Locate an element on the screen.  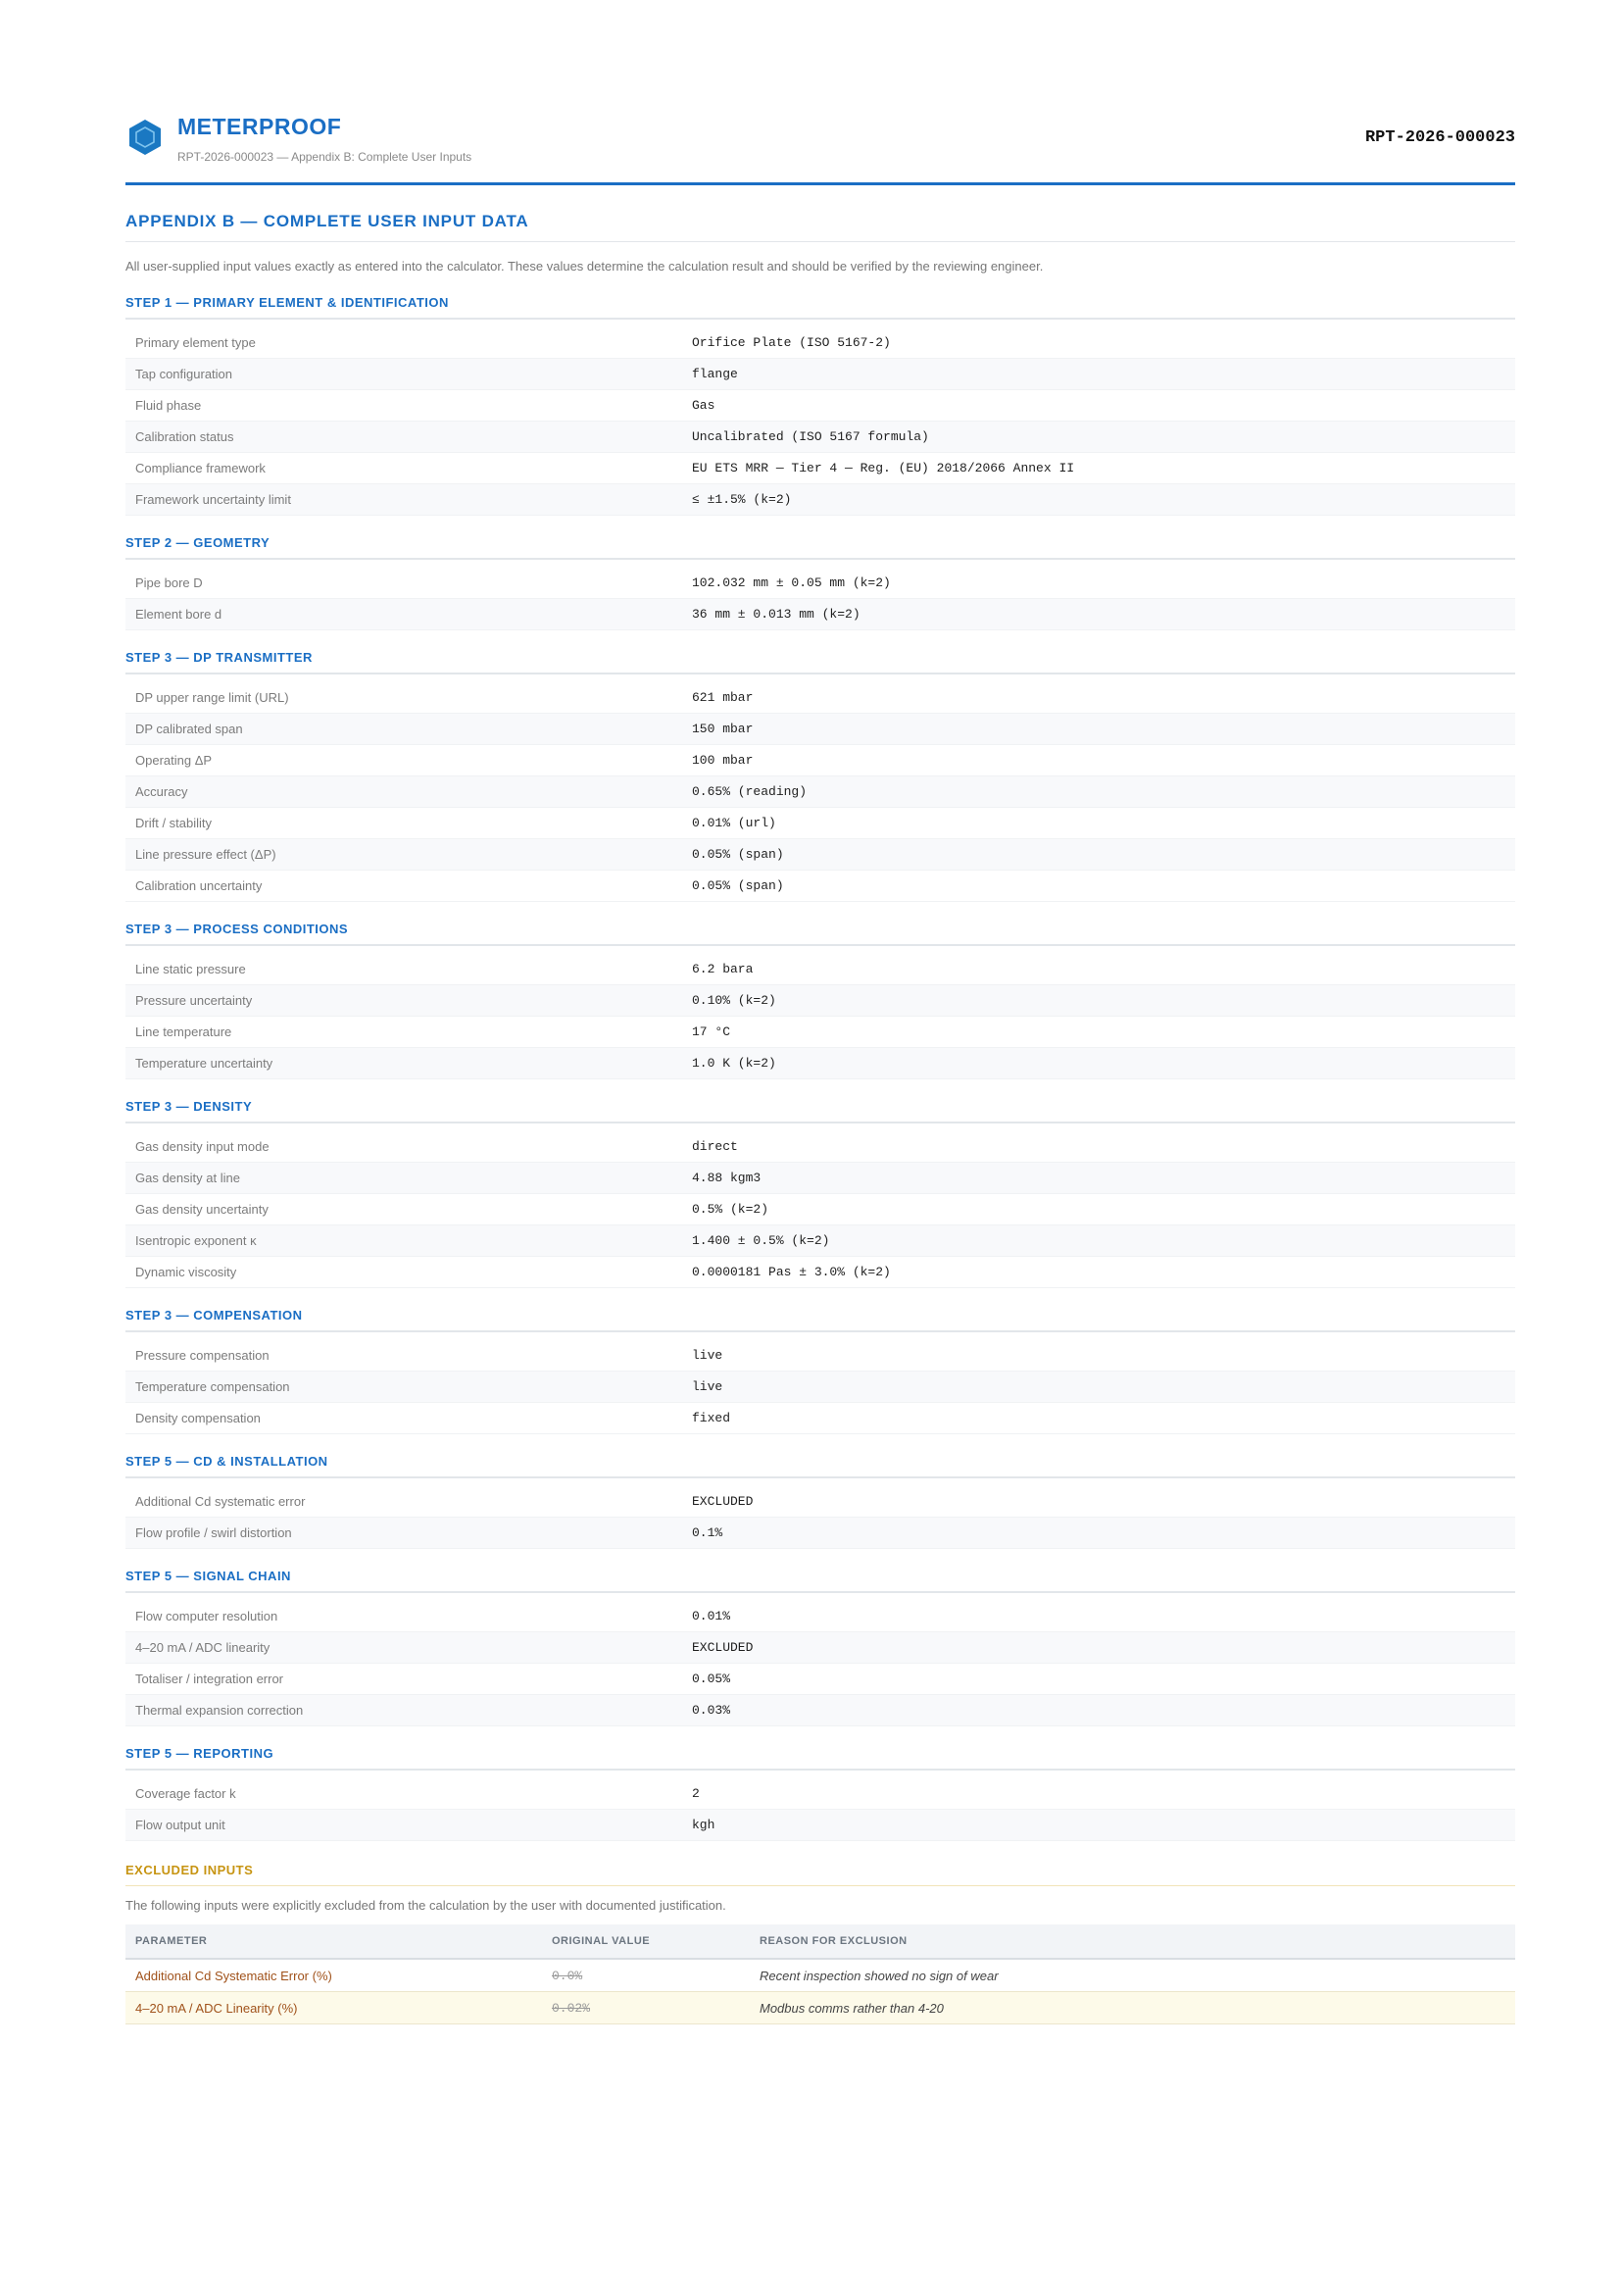
input-label: Operating ΔP is located at coordinates (174, 760).